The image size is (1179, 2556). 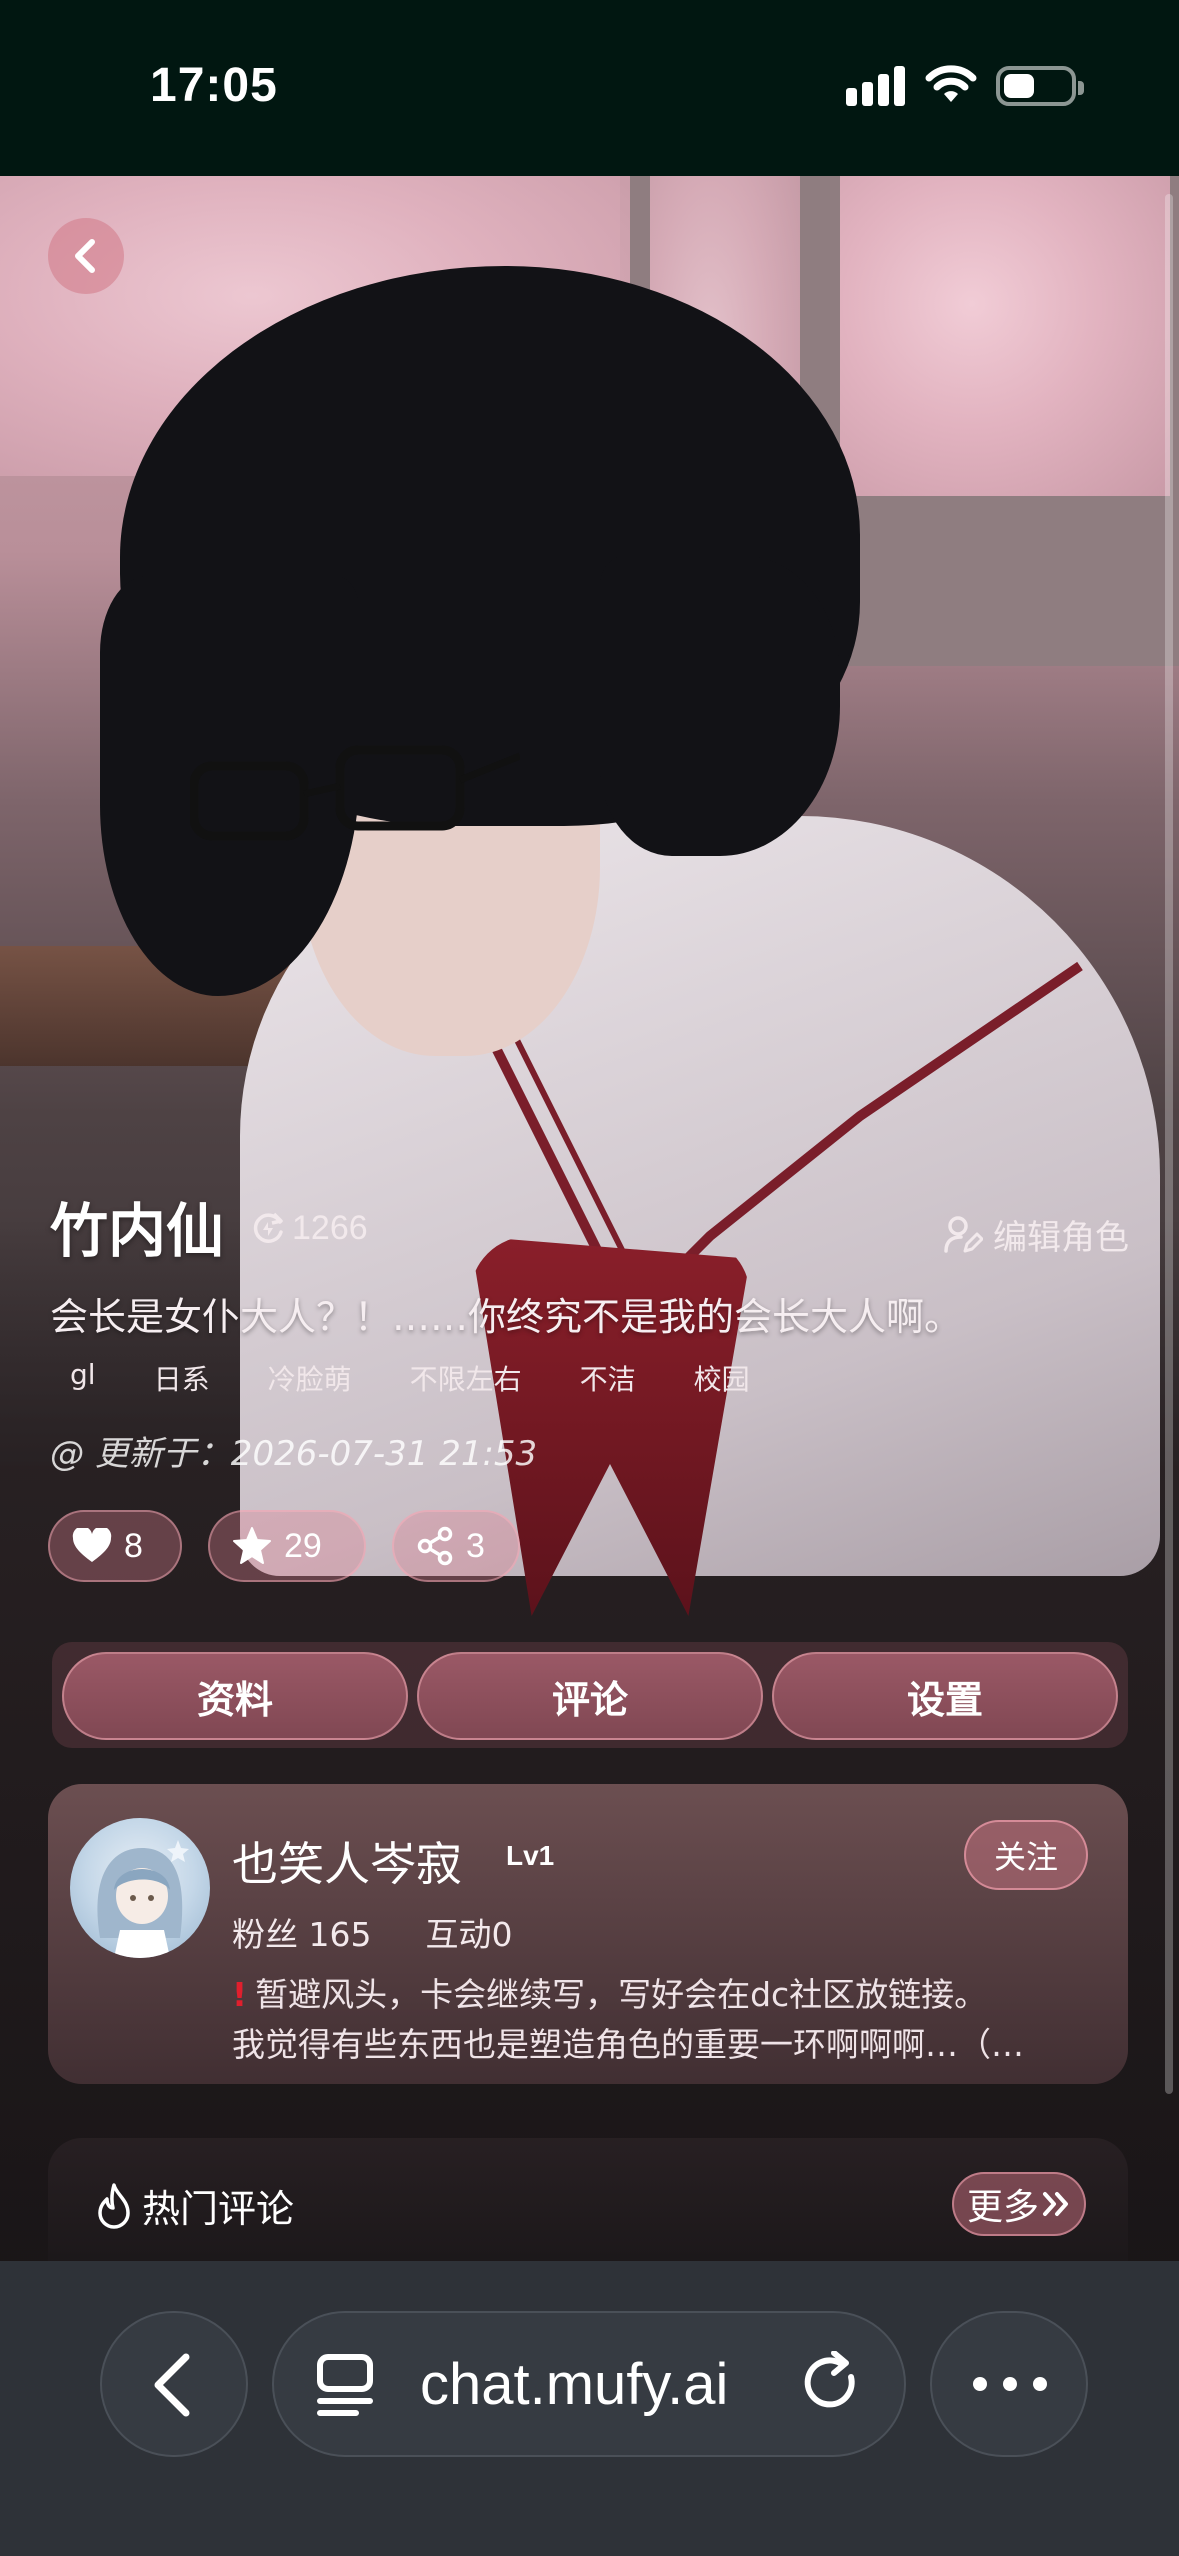 What do you see at coordinates (115, 1546) in the screenshot?
I see `like-button: 8` at bounding box center [115, 1546].